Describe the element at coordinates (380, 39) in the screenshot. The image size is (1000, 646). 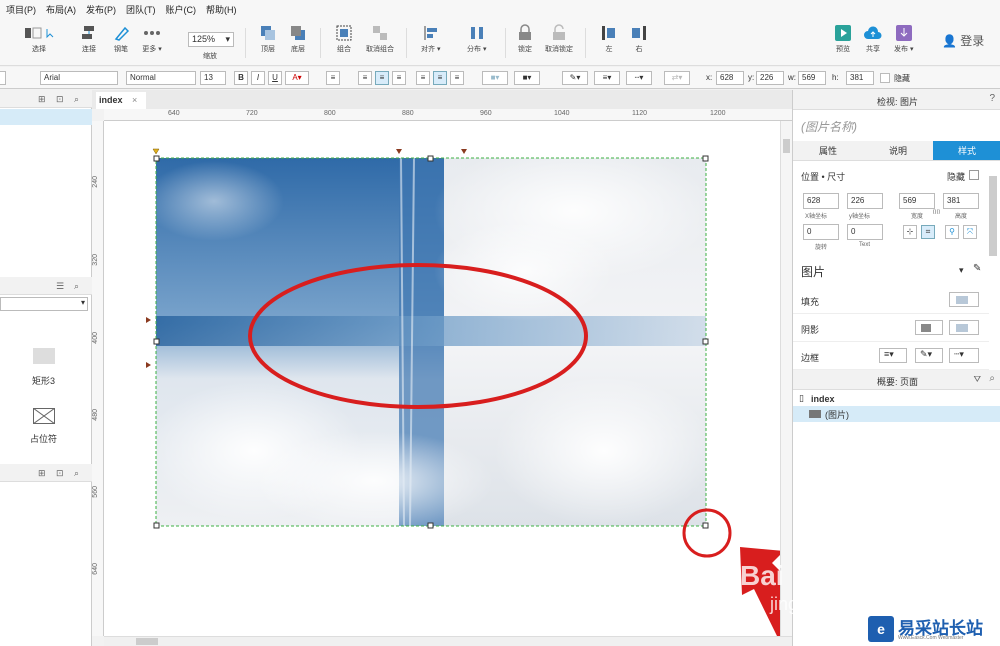
I see `ungroup-button: 取消组合` at that location.